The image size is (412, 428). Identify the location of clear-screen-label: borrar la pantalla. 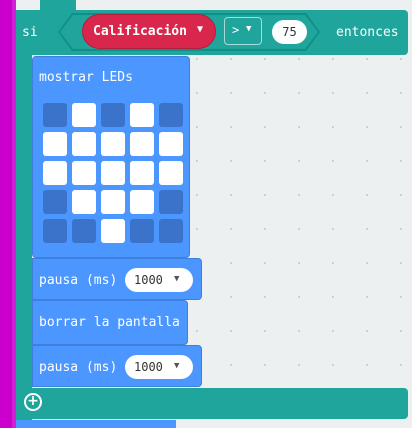
(109, 322).